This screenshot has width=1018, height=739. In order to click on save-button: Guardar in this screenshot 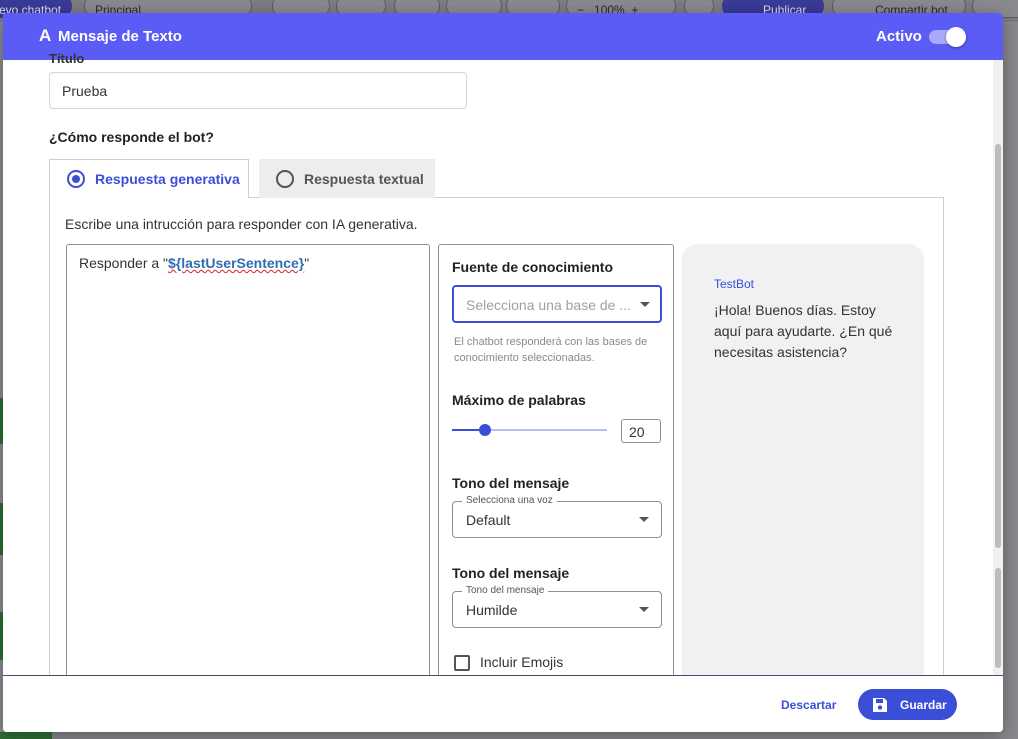, I will do `click(907, 704)`.